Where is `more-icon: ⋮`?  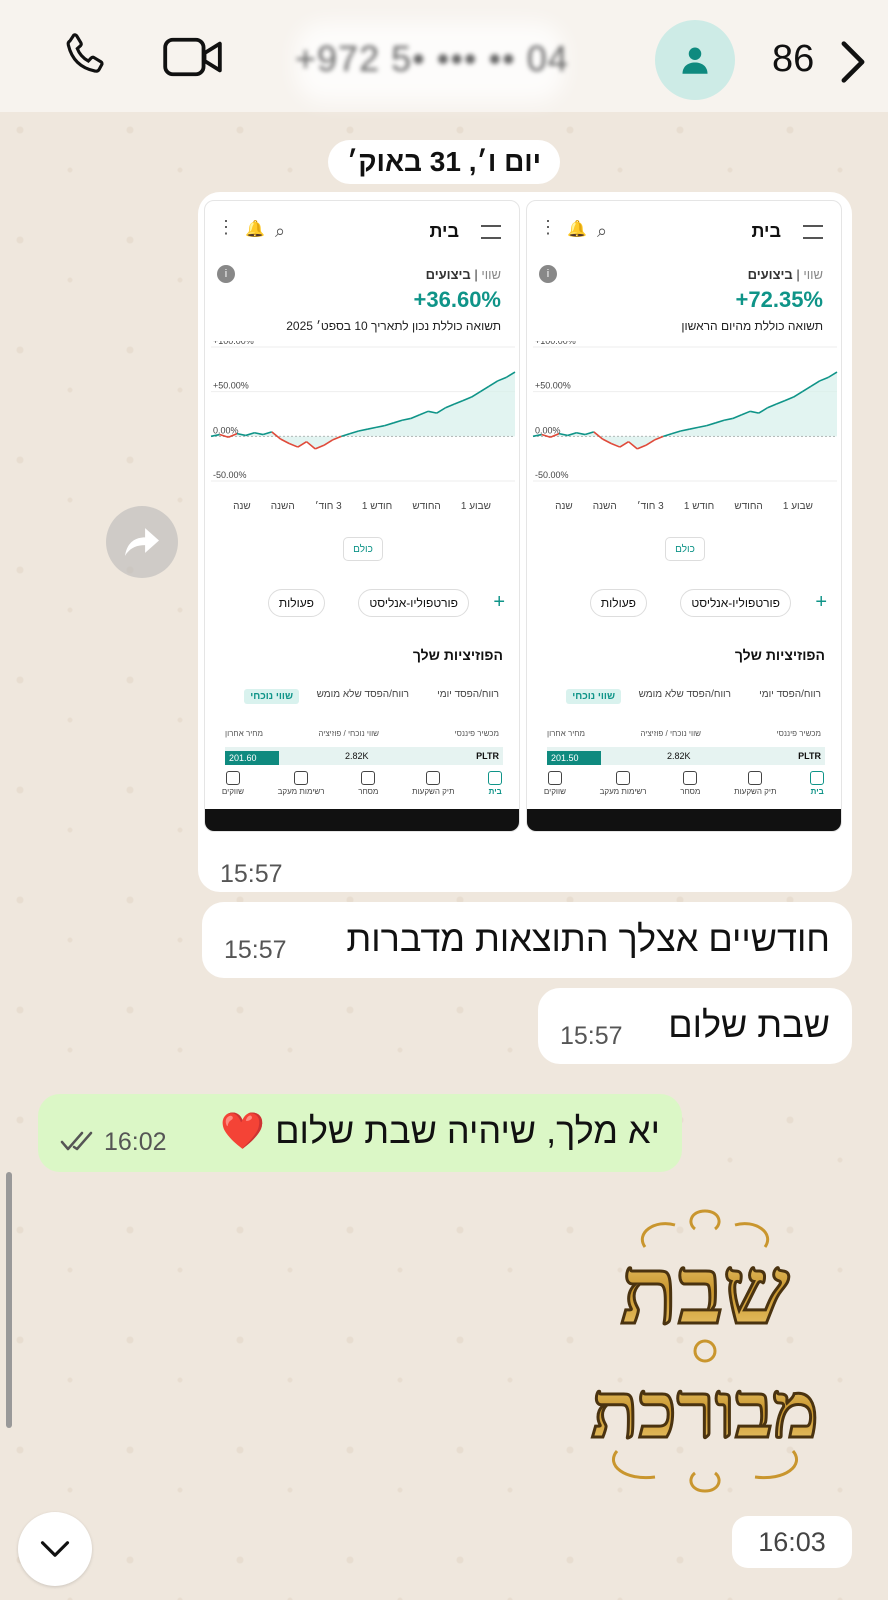
more-icon: ⋮ is located at coordinates (548, 227).